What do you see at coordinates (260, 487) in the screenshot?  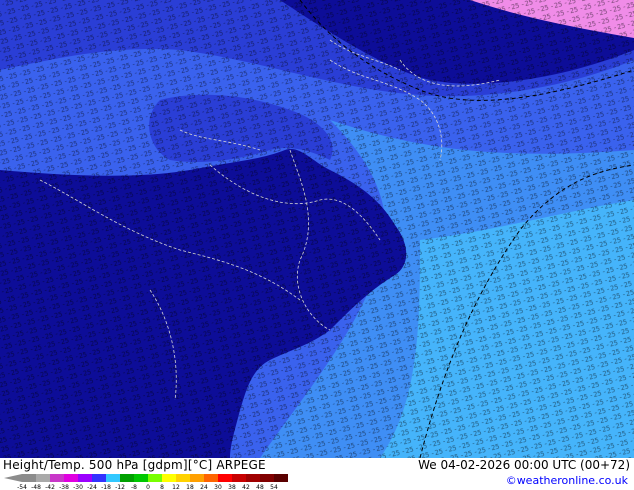 I see `legend-tick-label: 48` at bounding box center [260, 487].